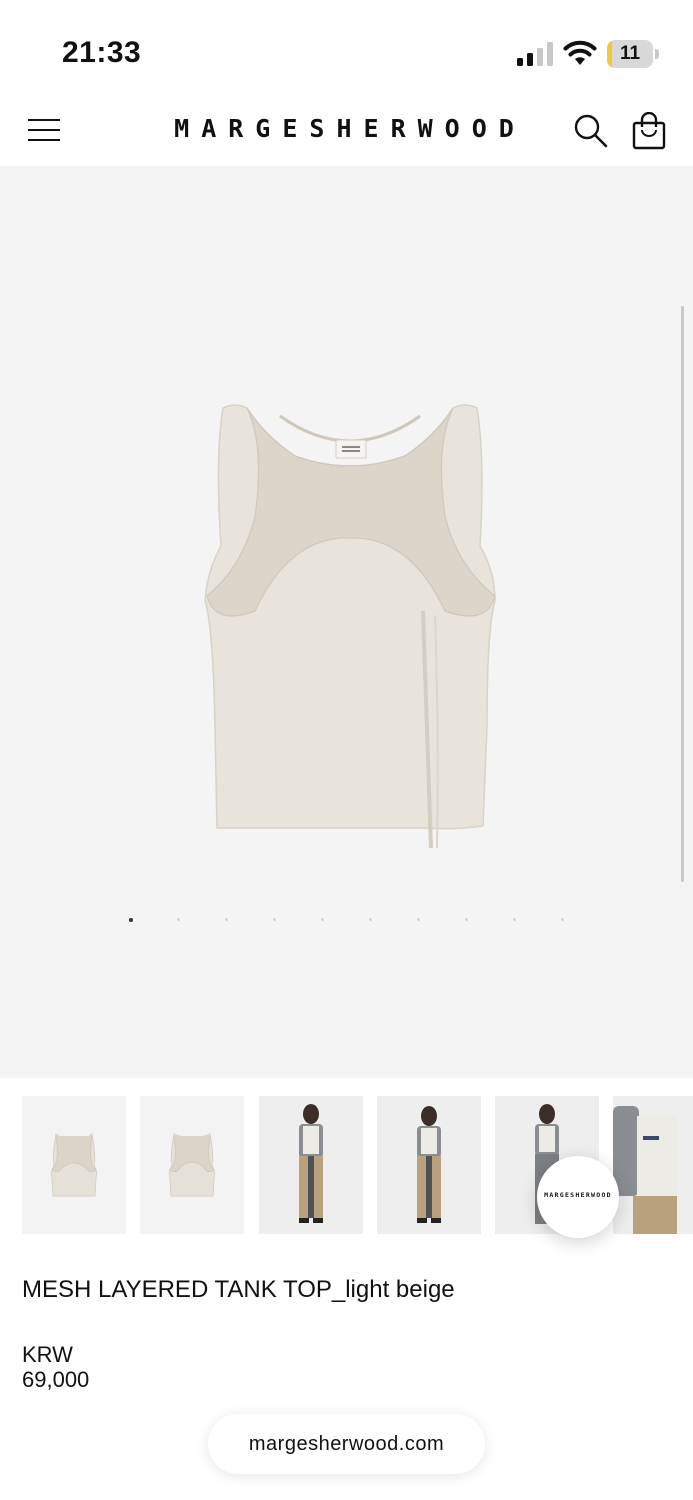 This screenshot has height=1500, width=693. I want to click on brand-chat-badge: MARGESHERWOOD, so click(578, 1197).